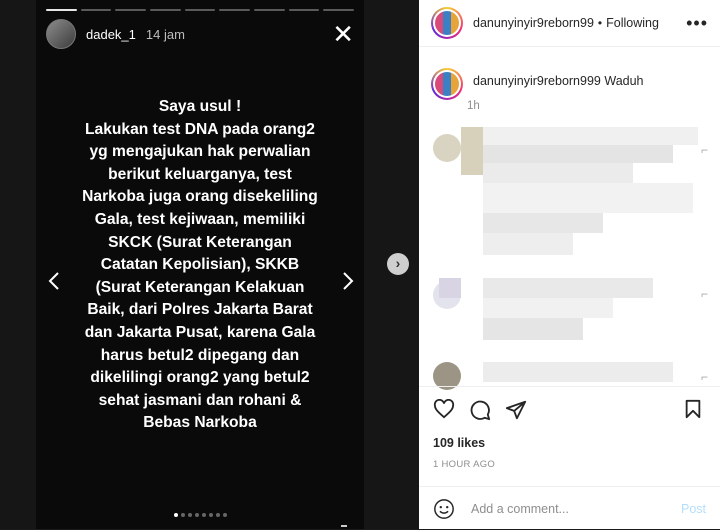 This screenshot has height=530, width=720. What do you see at coordinates (111, 34) in the screenshot?
I see `story-username: dadek_1` at bounding box center [111, 34].